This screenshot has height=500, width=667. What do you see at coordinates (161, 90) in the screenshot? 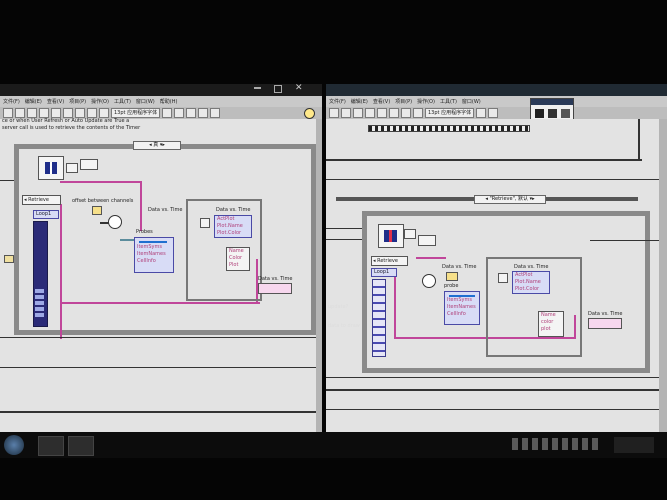
I see `left-title-bar: ✕` at bounding box center [161, 90].